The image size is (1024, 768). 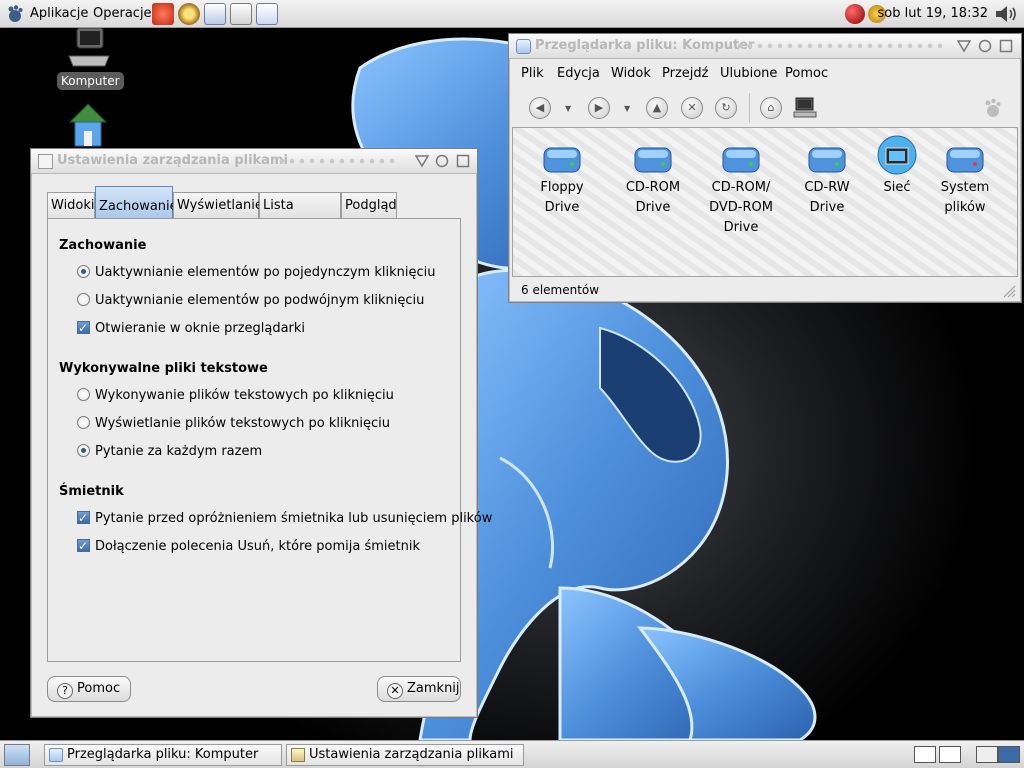 I want to click on menu-widok: Widok, so click(x=631, y=73).